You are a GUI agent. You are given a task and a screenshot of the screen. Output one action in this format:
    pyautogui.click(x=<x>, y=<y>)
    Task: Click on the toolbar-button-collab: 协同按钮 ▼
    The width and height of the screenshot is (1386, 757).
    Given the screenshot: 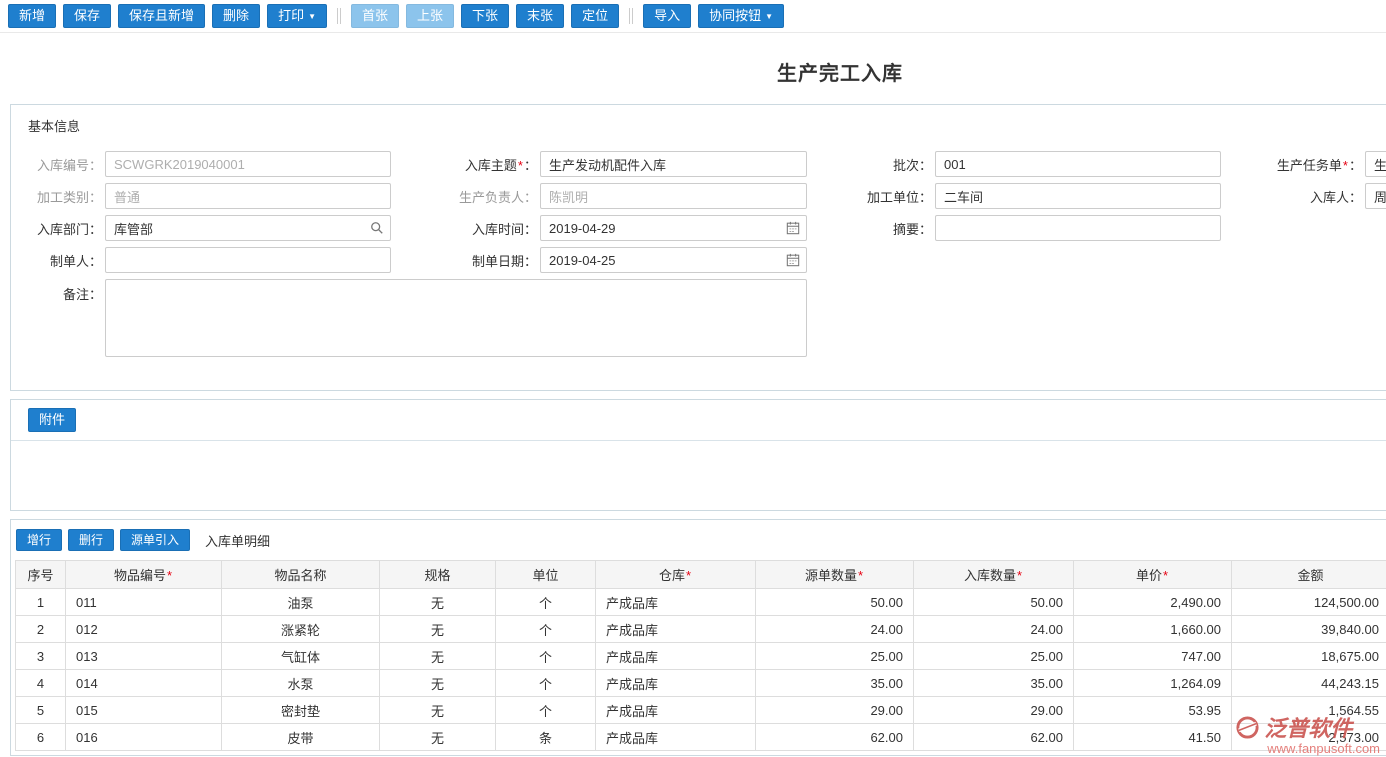 What is the action you would take?
    pyautogui.click(x=741, y=16)
    